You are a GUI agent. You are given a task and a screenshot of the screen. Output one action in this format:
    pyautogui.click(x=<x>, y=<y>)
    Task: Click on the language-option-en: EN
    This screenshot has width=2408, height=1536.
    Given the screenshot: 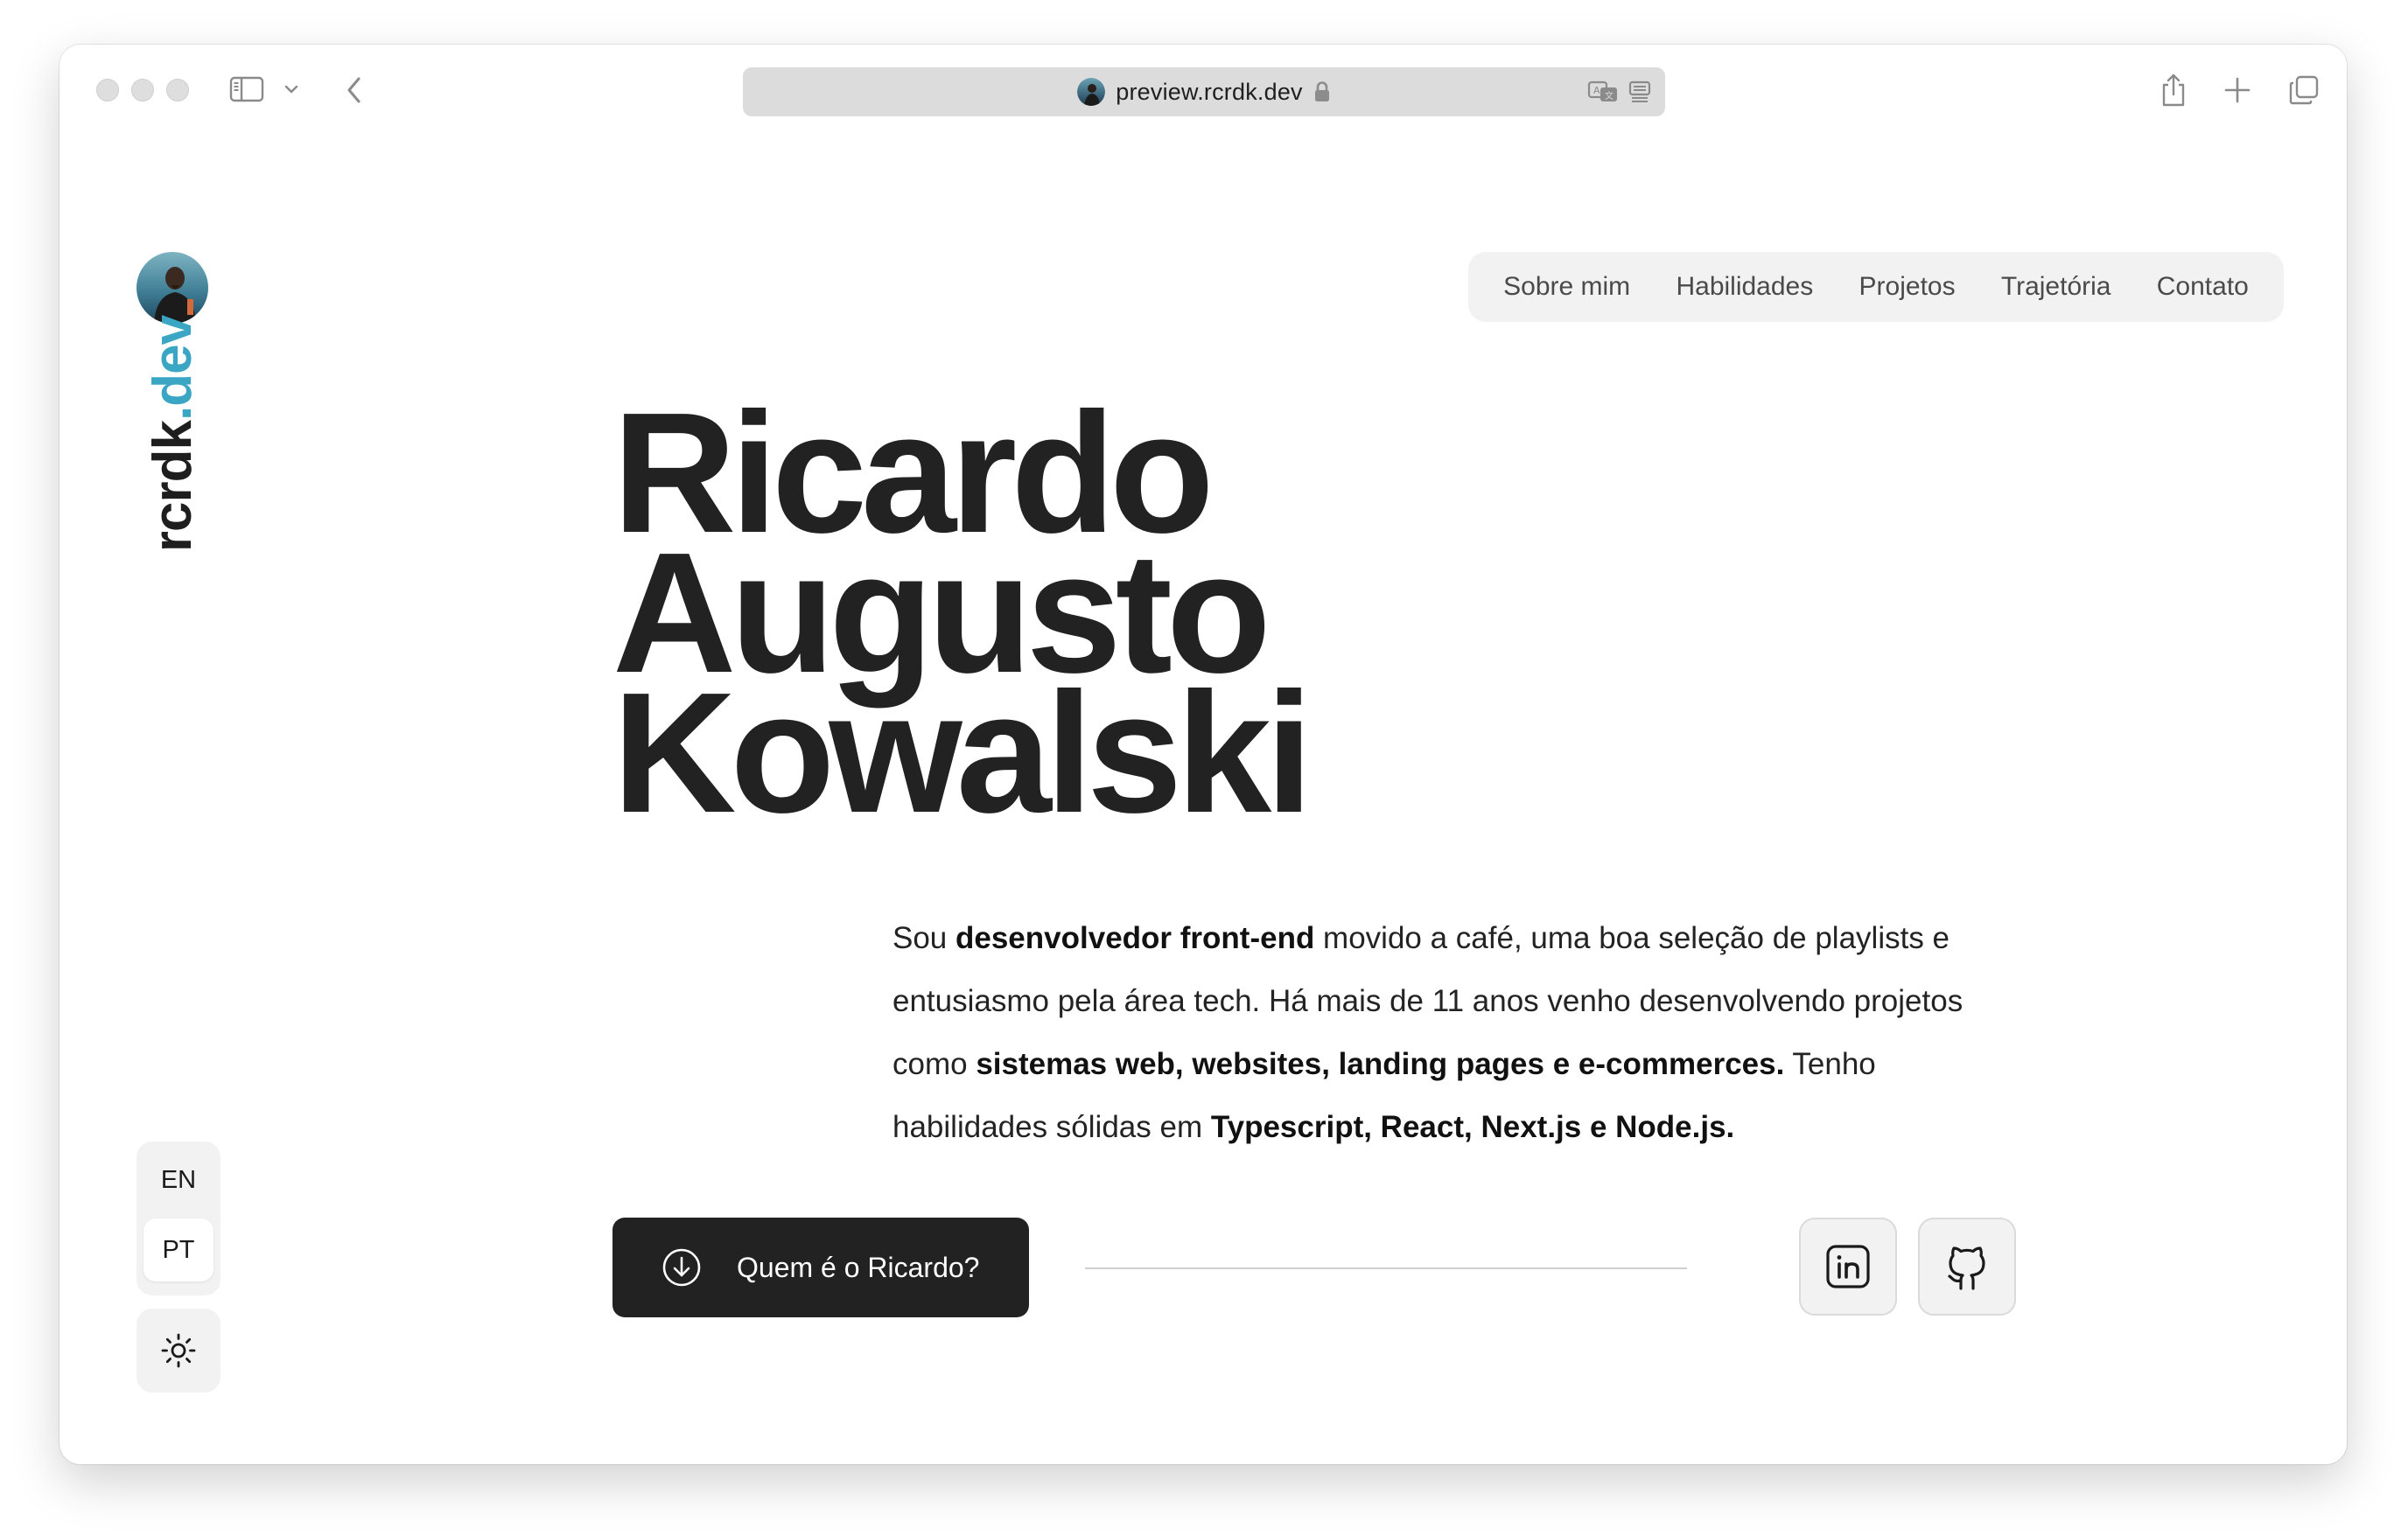 What is the action you would take?
    pyautogui.click(x=179, y=1180)
    